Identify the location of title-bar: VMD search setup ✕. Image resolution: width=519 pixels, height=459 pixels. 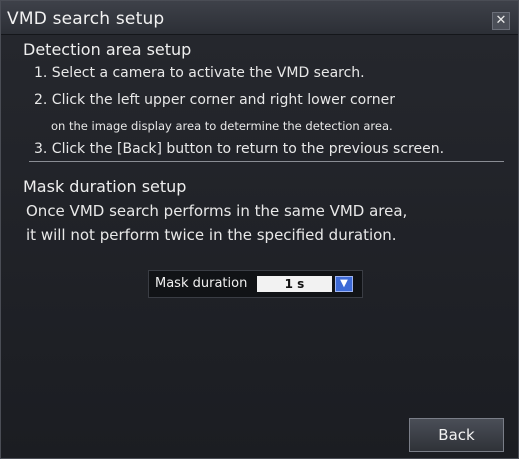
(259, 18).